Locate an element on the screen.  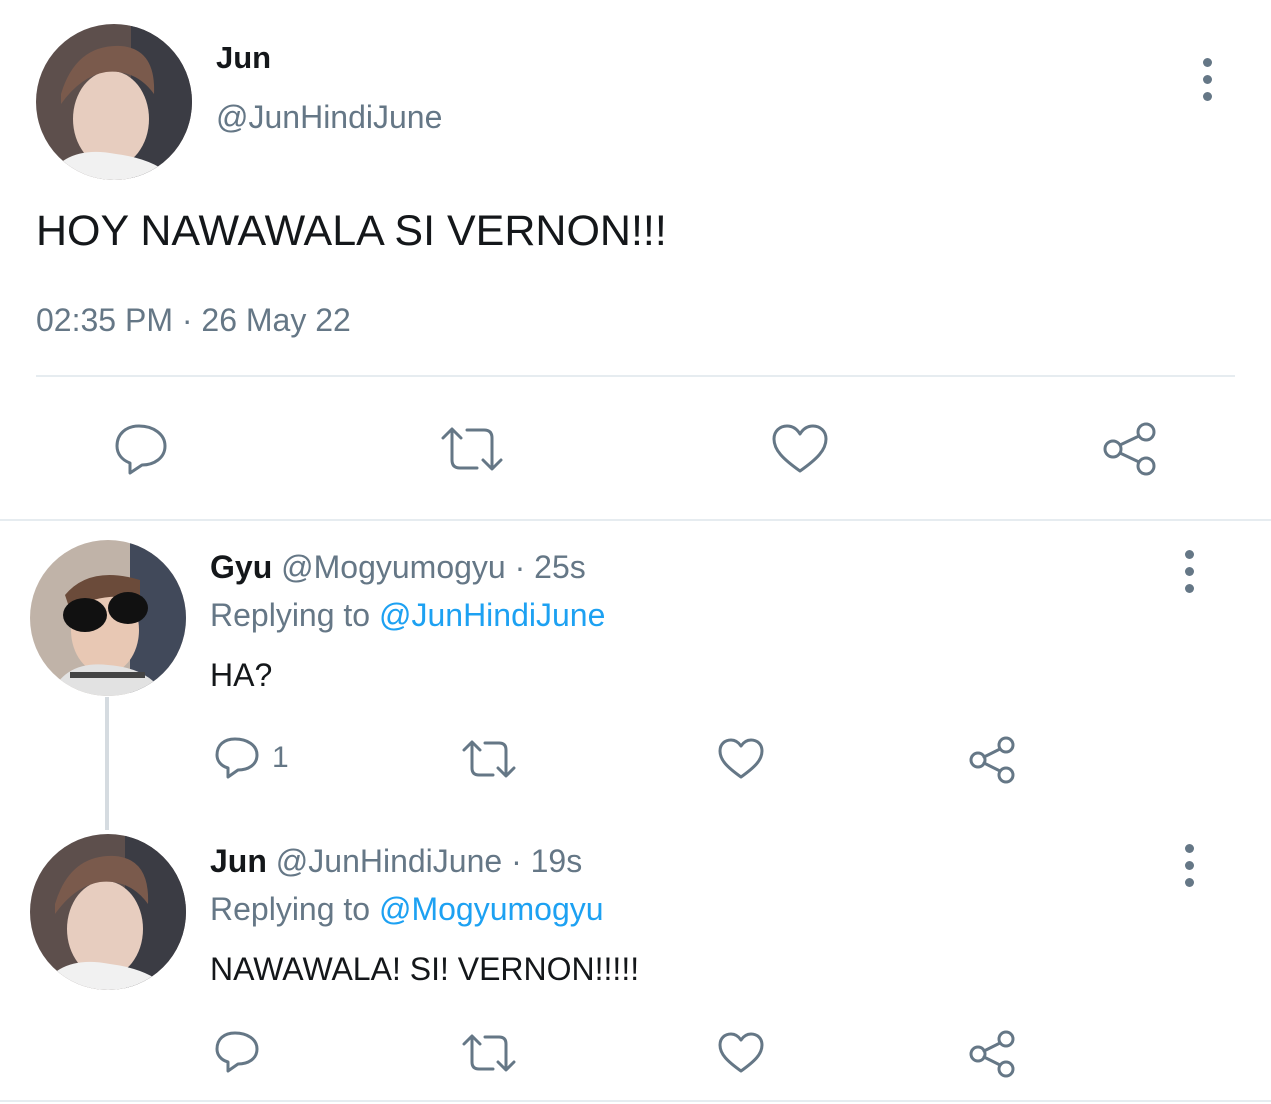
main-author-handle: @JunHindiJune is located at coordinates (329, 117).